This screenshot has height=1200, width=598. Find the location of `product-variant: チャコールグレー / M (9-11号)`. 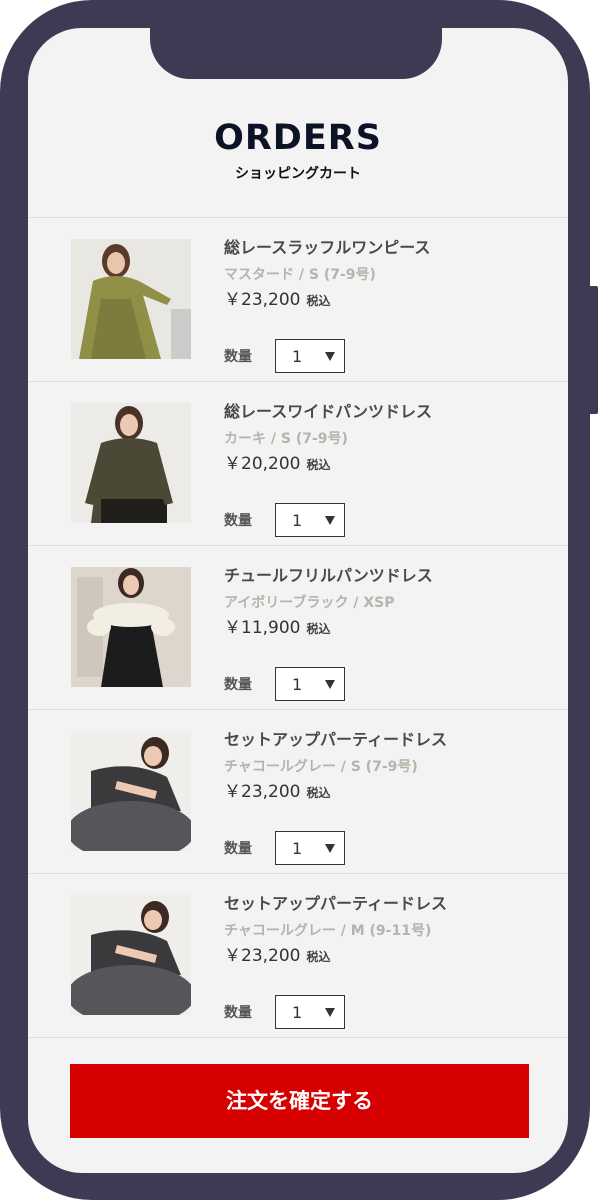

product-variant: チャコールグレー / M (9-11号) is located at coordinates (328, 931).